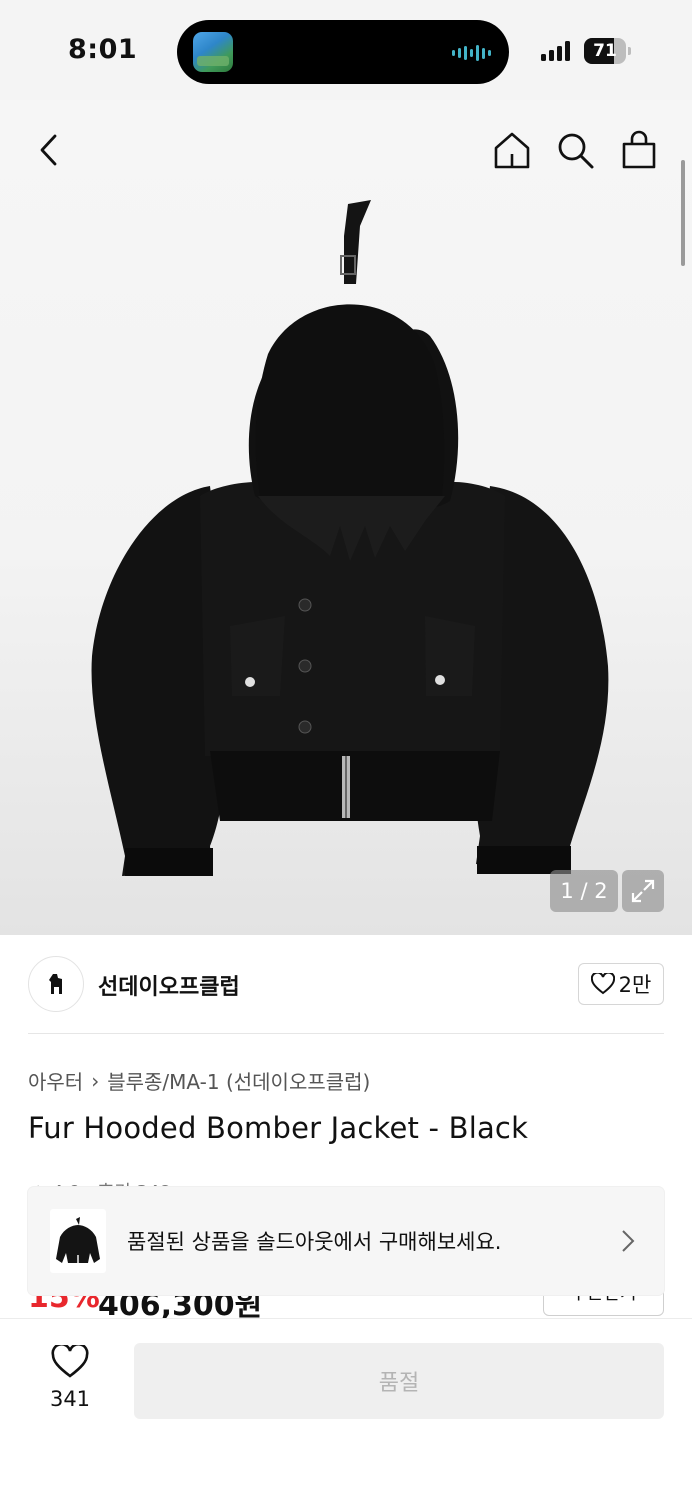 This screenshot has height=1500, width=692. What do you see at coordinates (605, 51) in the screenshot?
I see `battery-level: 71` at bounding box center [605, 51].